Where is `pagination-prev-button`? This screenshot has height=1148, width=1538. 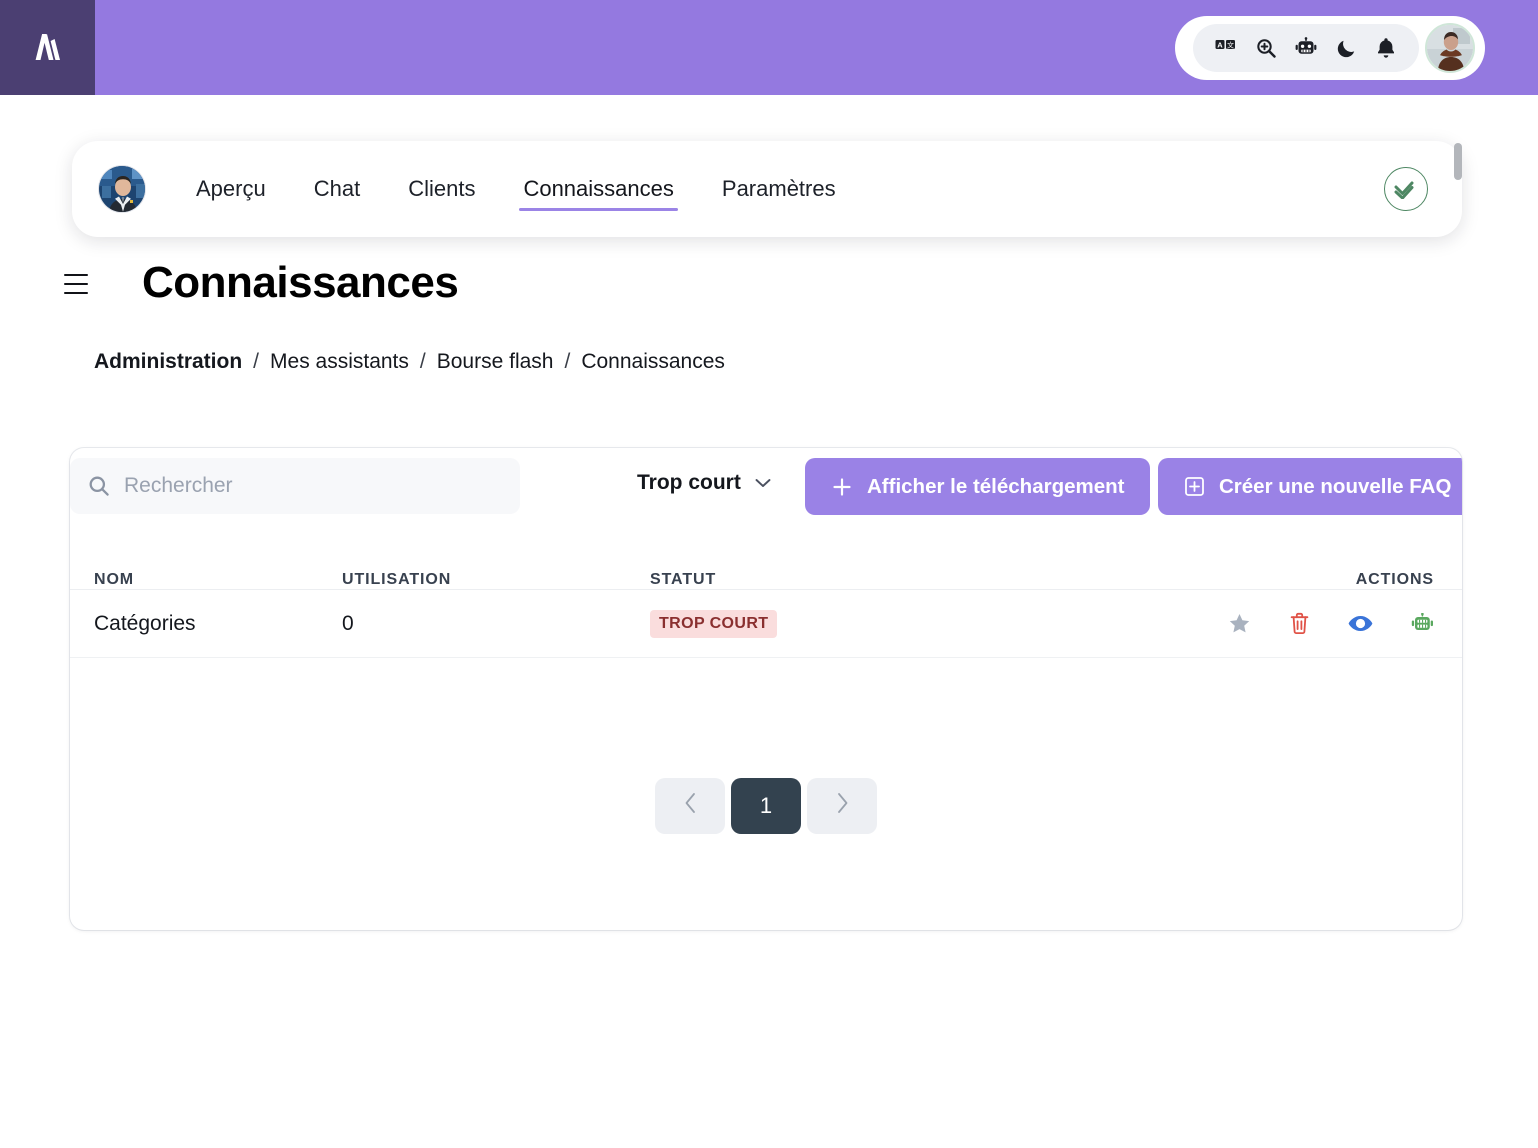
pagination-prev-button is located at coordinates (690, 806).